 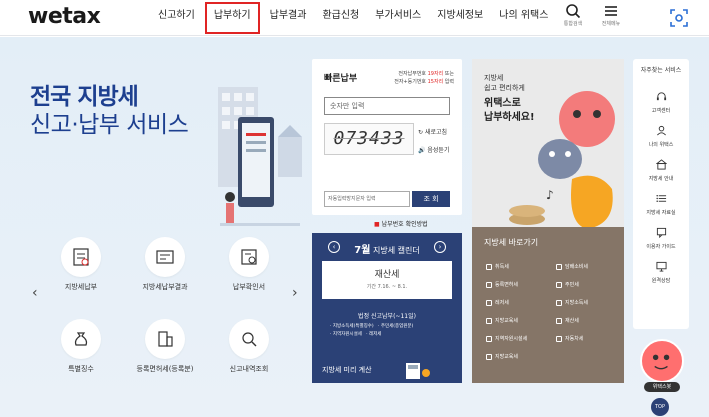 I want to click on nav-item-info: 지방세정보, so click(x=460, y=18).